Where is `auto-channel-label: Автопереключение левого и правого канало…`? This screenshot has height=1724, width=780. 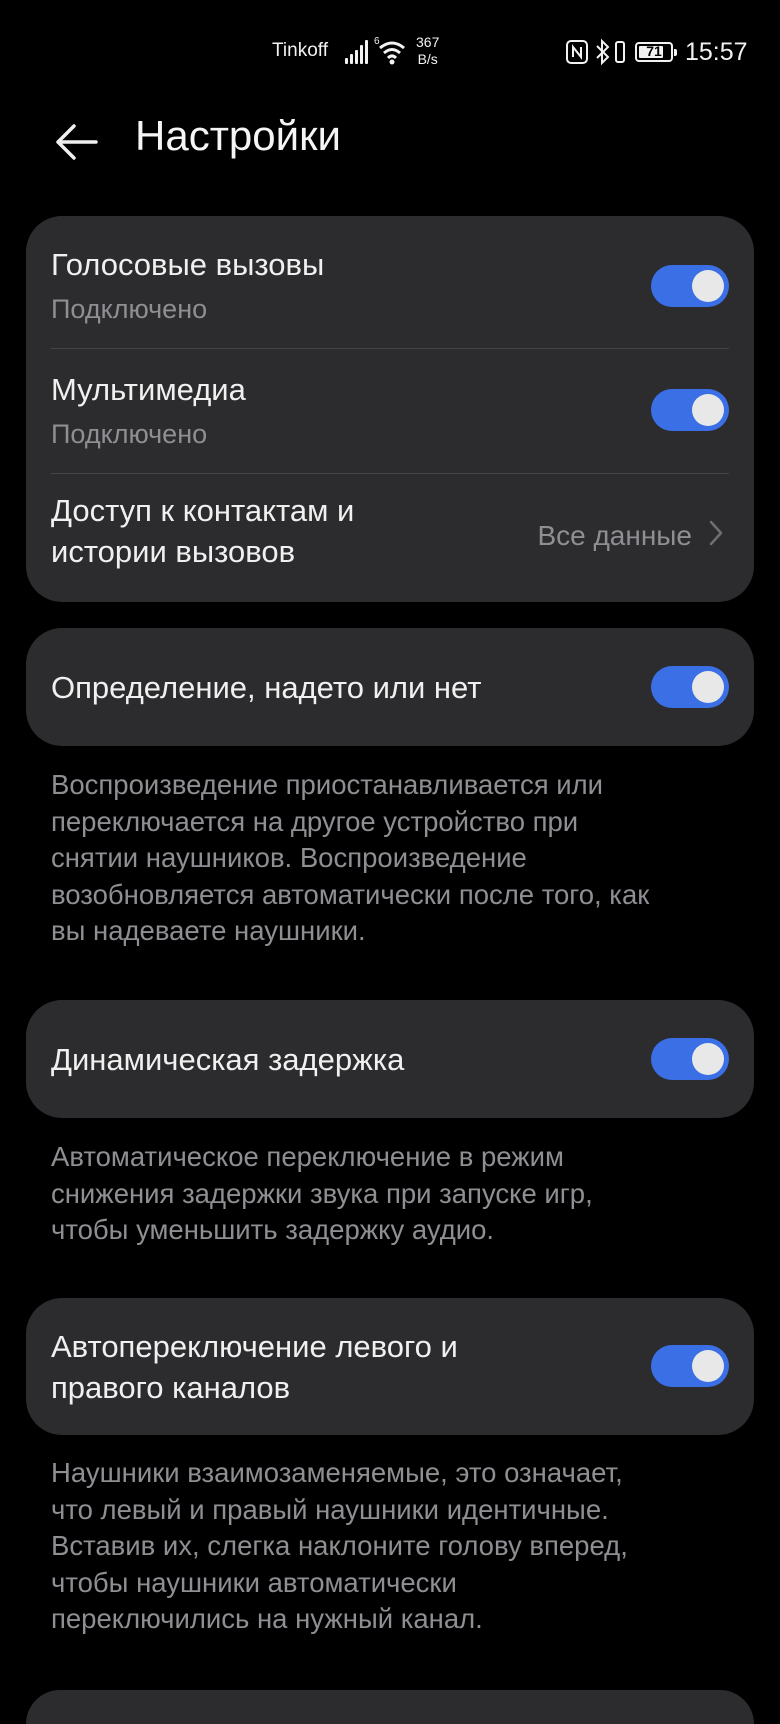 auto-channel-label: Автопереключение левого и правого канало… is located at coordinates (254, 1367).